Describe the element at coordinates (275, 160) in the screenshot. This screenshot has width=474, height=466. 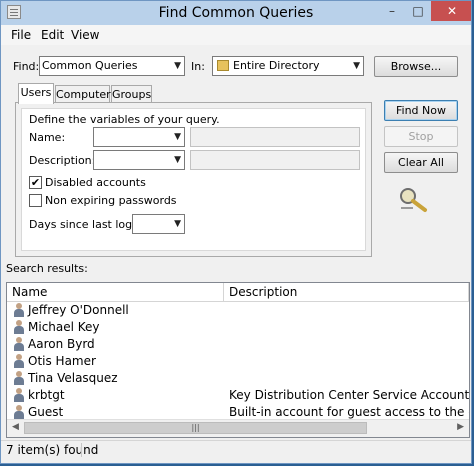
I see `description-field` at that location.